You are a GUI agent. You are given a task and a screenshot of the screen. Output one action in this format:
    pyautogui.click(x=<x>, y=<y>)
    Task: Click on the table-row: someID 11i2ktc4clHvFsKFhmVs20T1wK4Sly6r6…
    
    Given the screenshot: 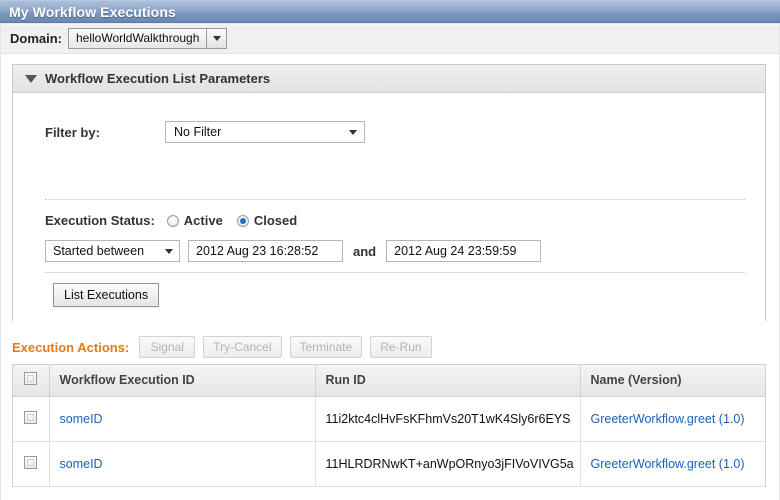 What is the action you would take?
    pyautogui.click(x=389, y=419)
    